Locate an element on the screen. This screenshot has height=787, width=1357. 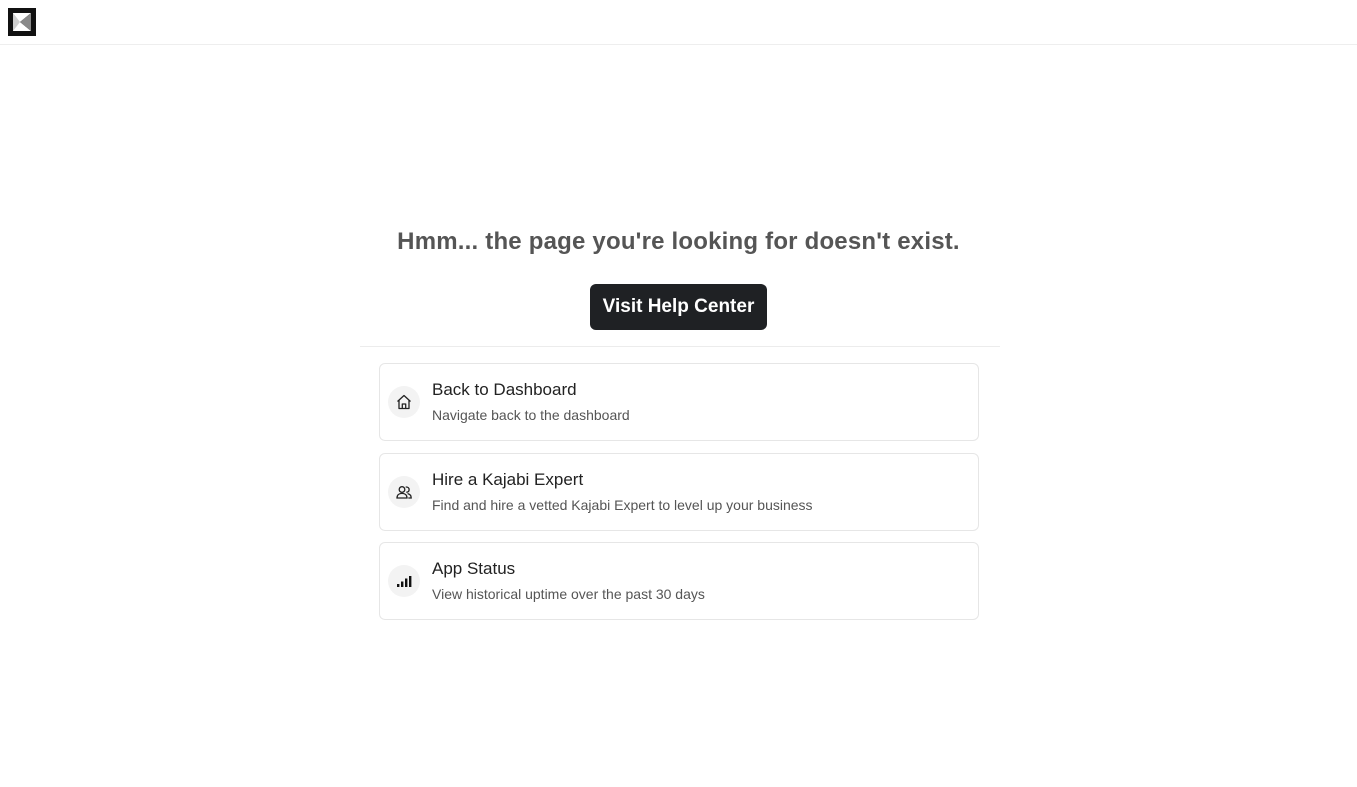
top-bar is located at coordinates (678, 22).